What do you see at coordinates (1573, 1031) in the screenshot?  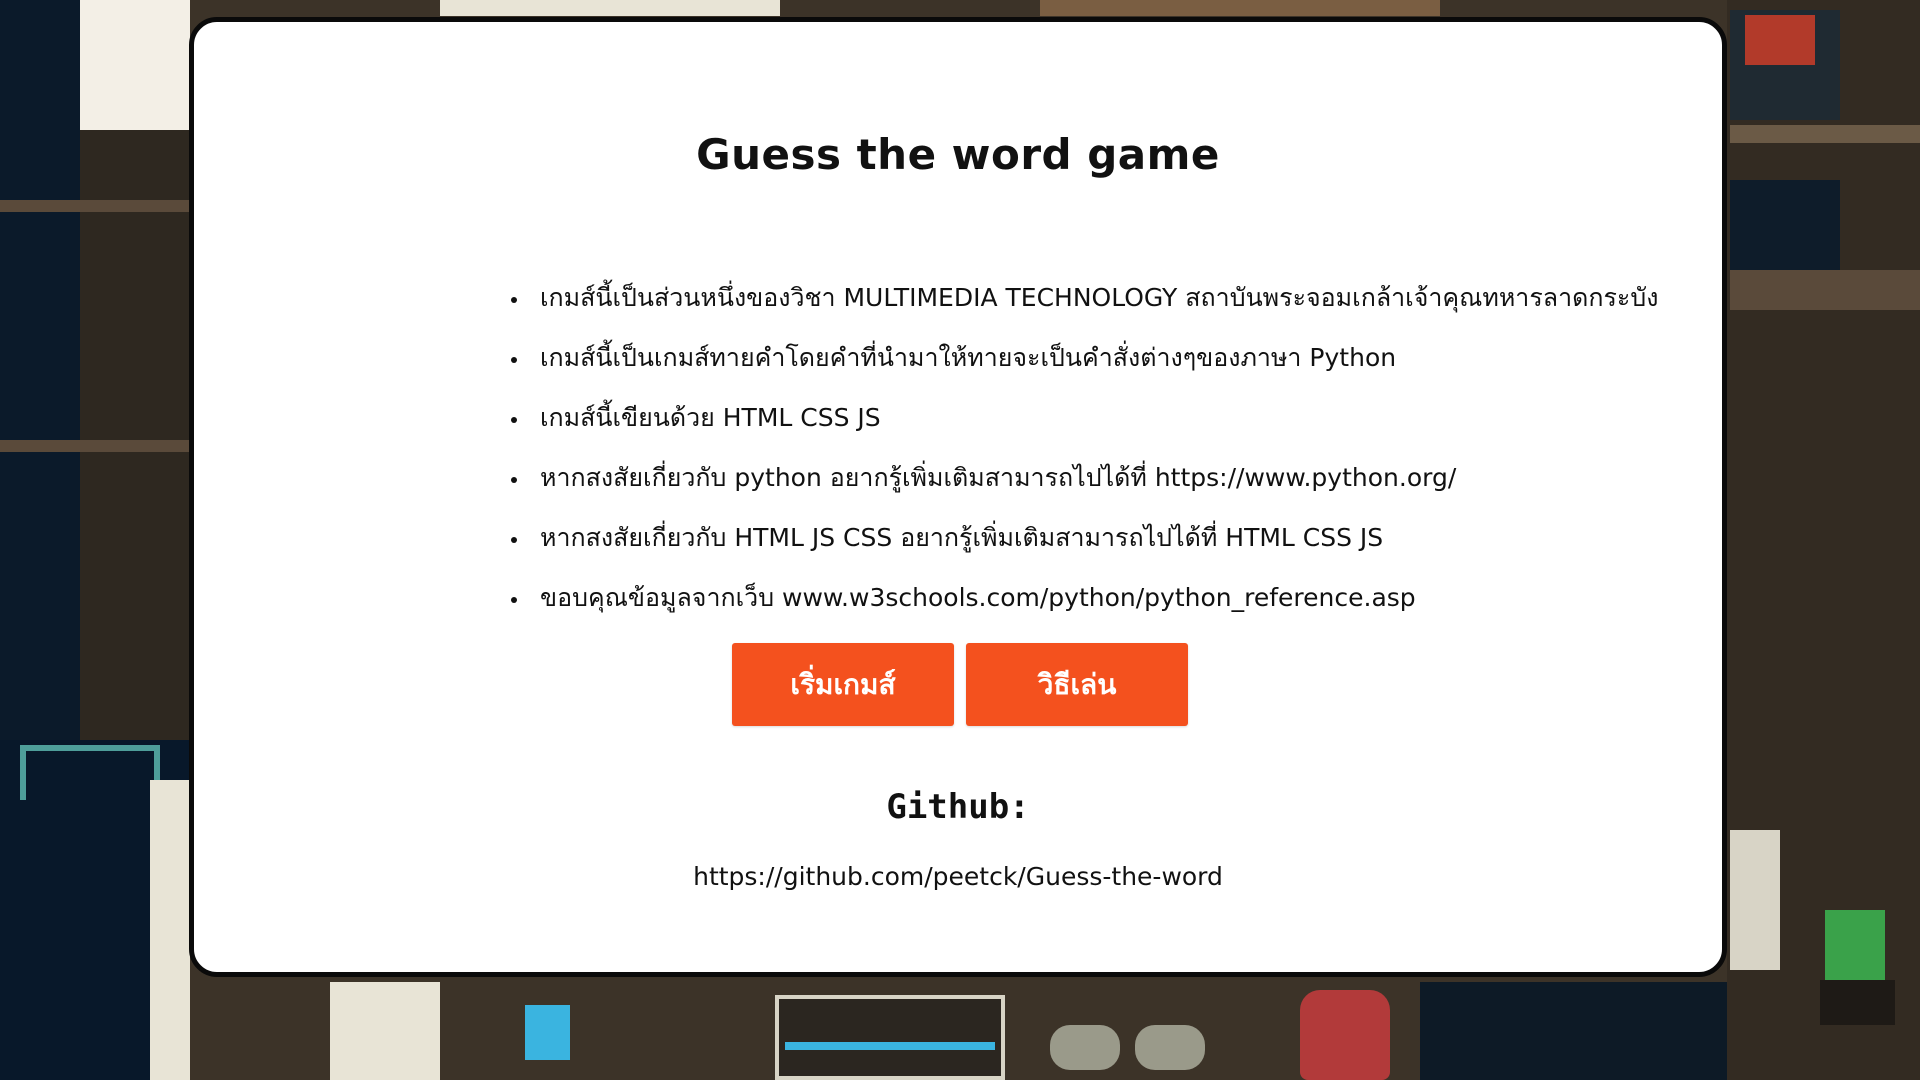 I see `bg-bottom-dark` at bounding box center [1573, 1031].